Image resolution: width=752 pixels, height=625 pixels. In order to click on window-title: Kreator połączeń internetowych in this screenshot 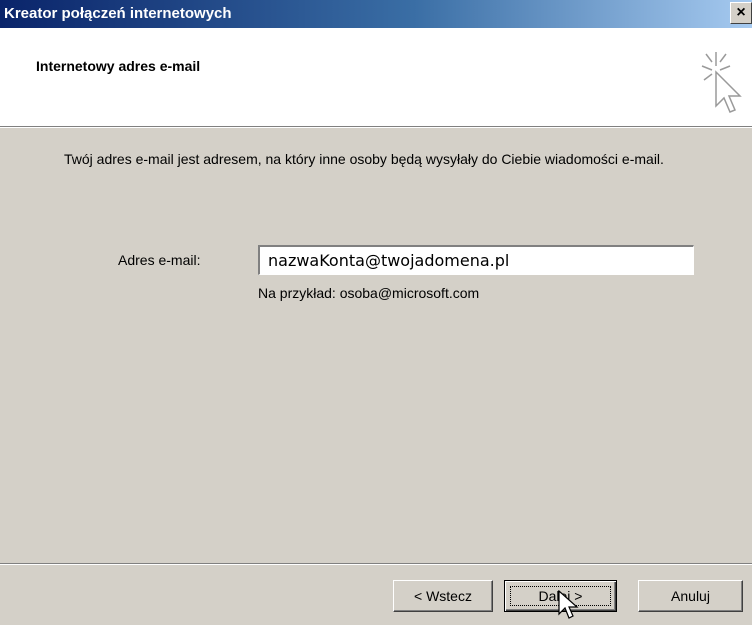, I will do `click(118, 13)`.